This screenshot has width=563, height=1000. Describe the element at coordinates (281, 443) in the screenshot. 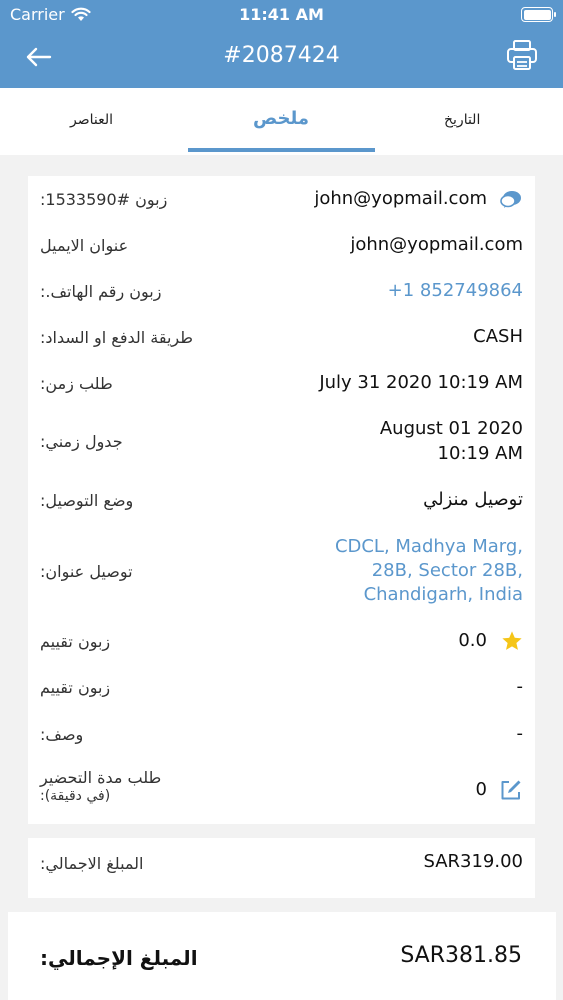

I see `schedule-row: جدول زمني: August 01 2020 10:19 AM` at that location.